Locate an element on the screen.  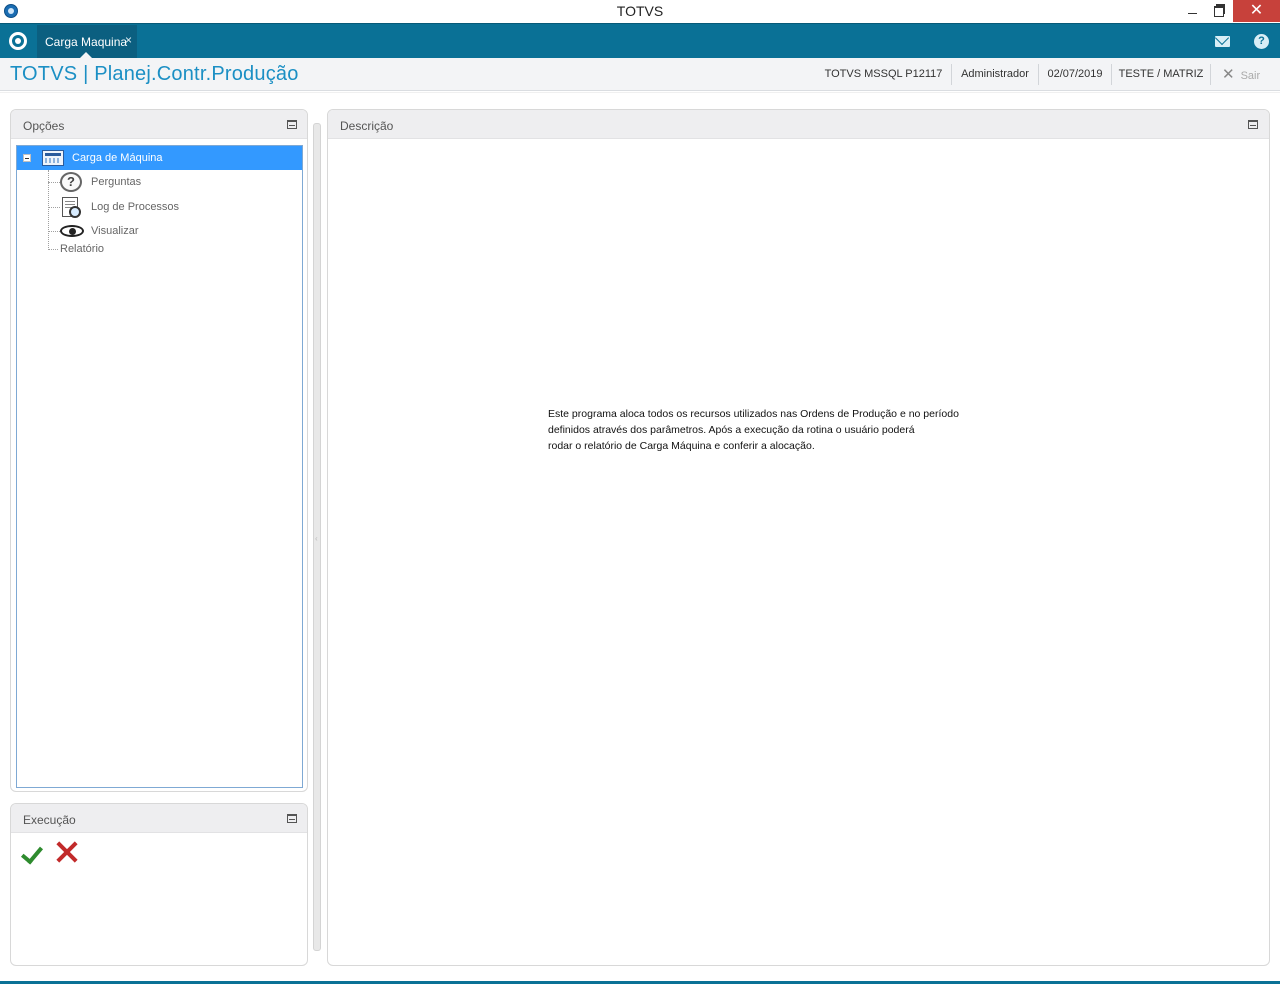
restore-button is located at coordinates (1218, 11).